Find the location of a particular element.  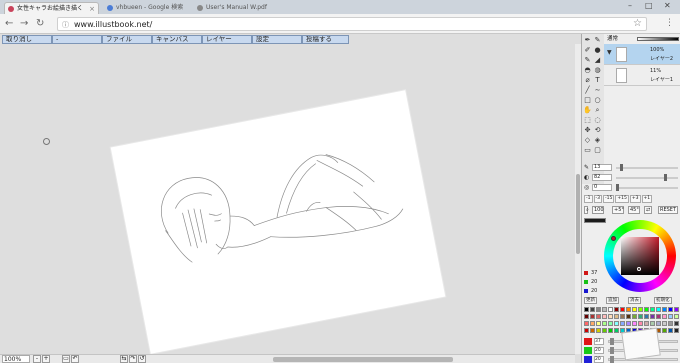

swatch-delete-button: 消去 is located at coordinates (634, 300).